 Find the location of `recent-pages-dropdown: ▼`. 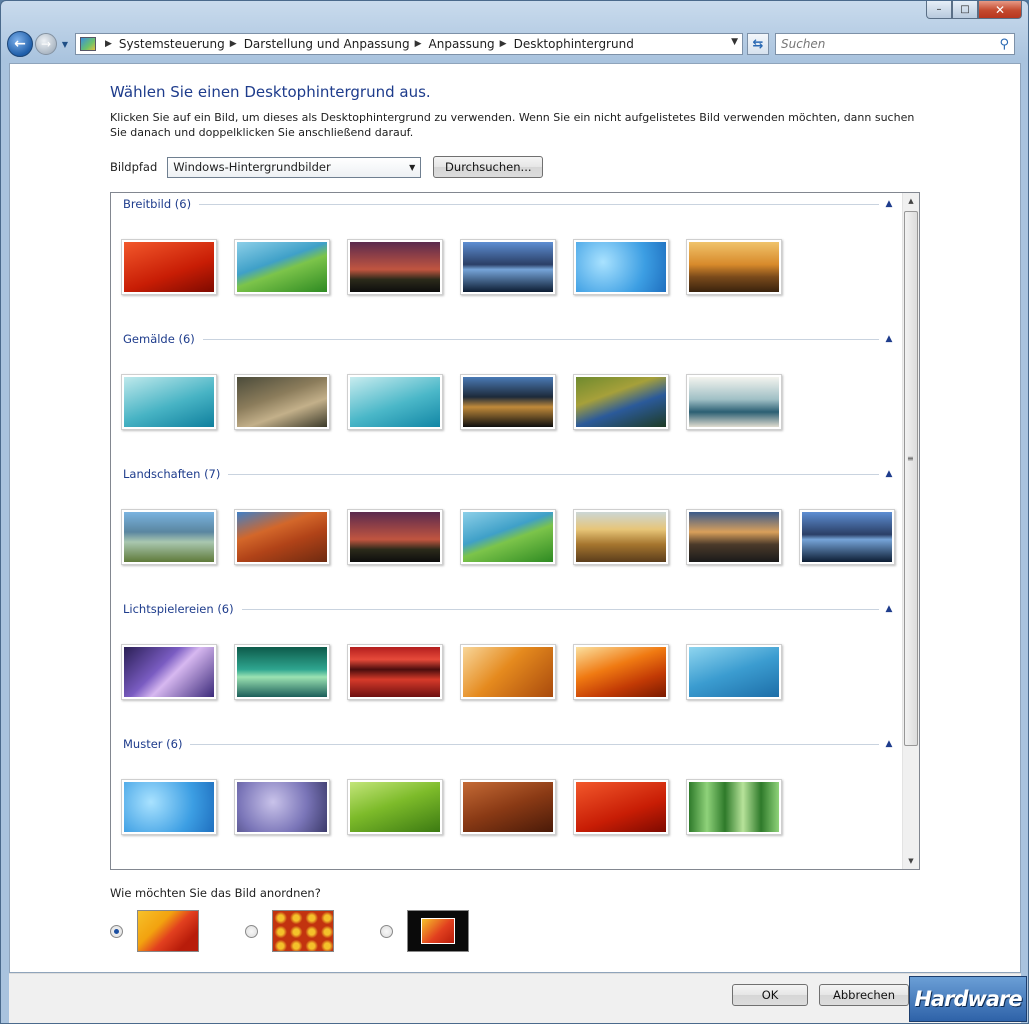

recent-pages-dropdown: ▼ is located at coordinates (65, 44).